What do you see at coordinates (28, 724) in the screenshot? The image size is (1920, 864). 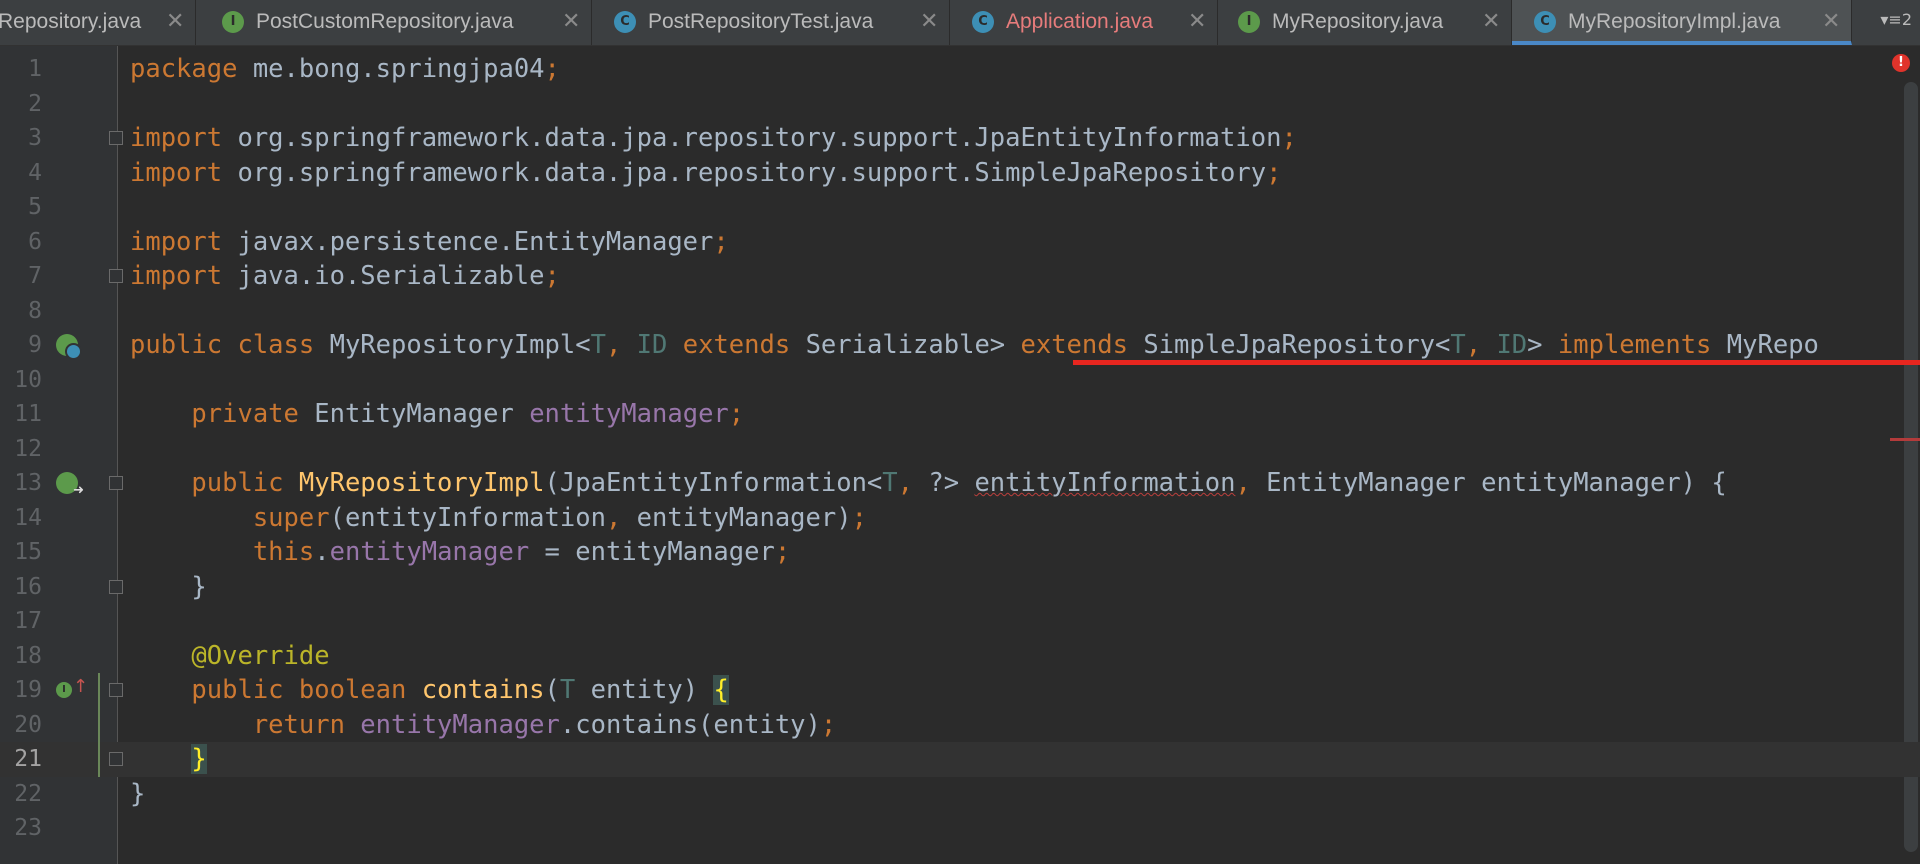 I see `line-number: 20` at bounding box center [28, 724].